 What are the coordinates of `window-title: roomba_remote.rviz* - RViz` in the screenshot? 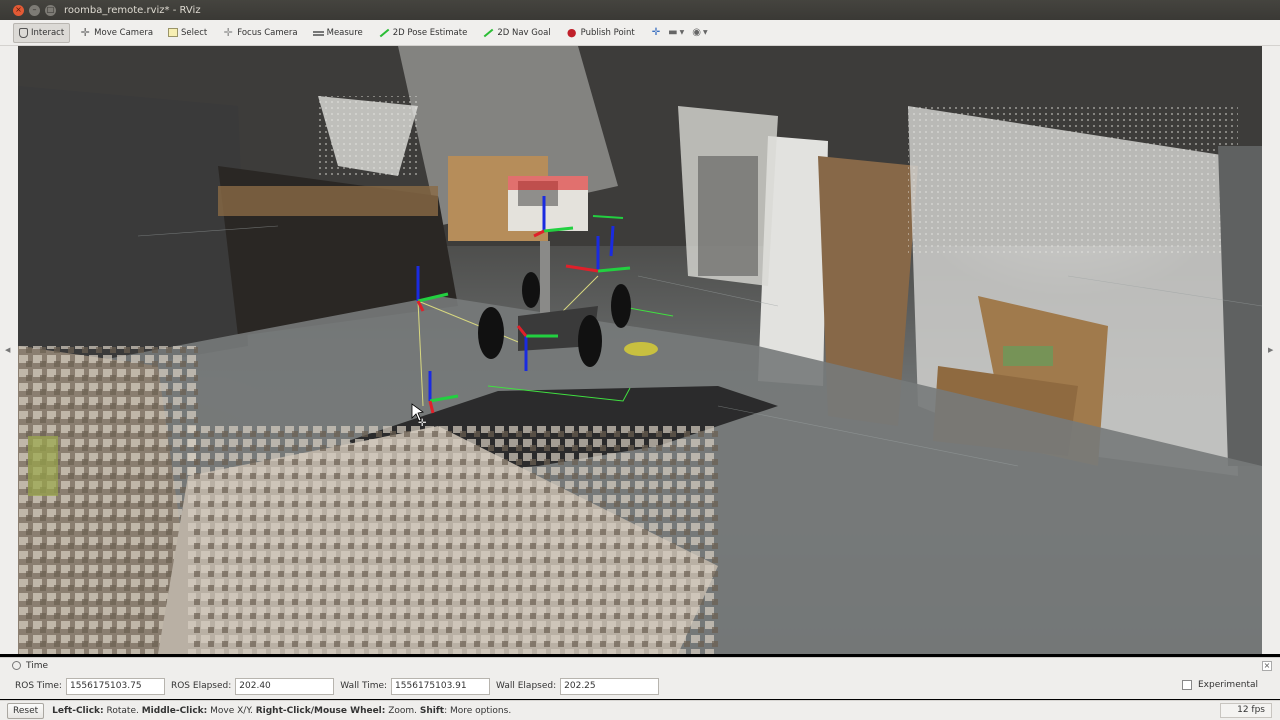 It's located at (132, 10).